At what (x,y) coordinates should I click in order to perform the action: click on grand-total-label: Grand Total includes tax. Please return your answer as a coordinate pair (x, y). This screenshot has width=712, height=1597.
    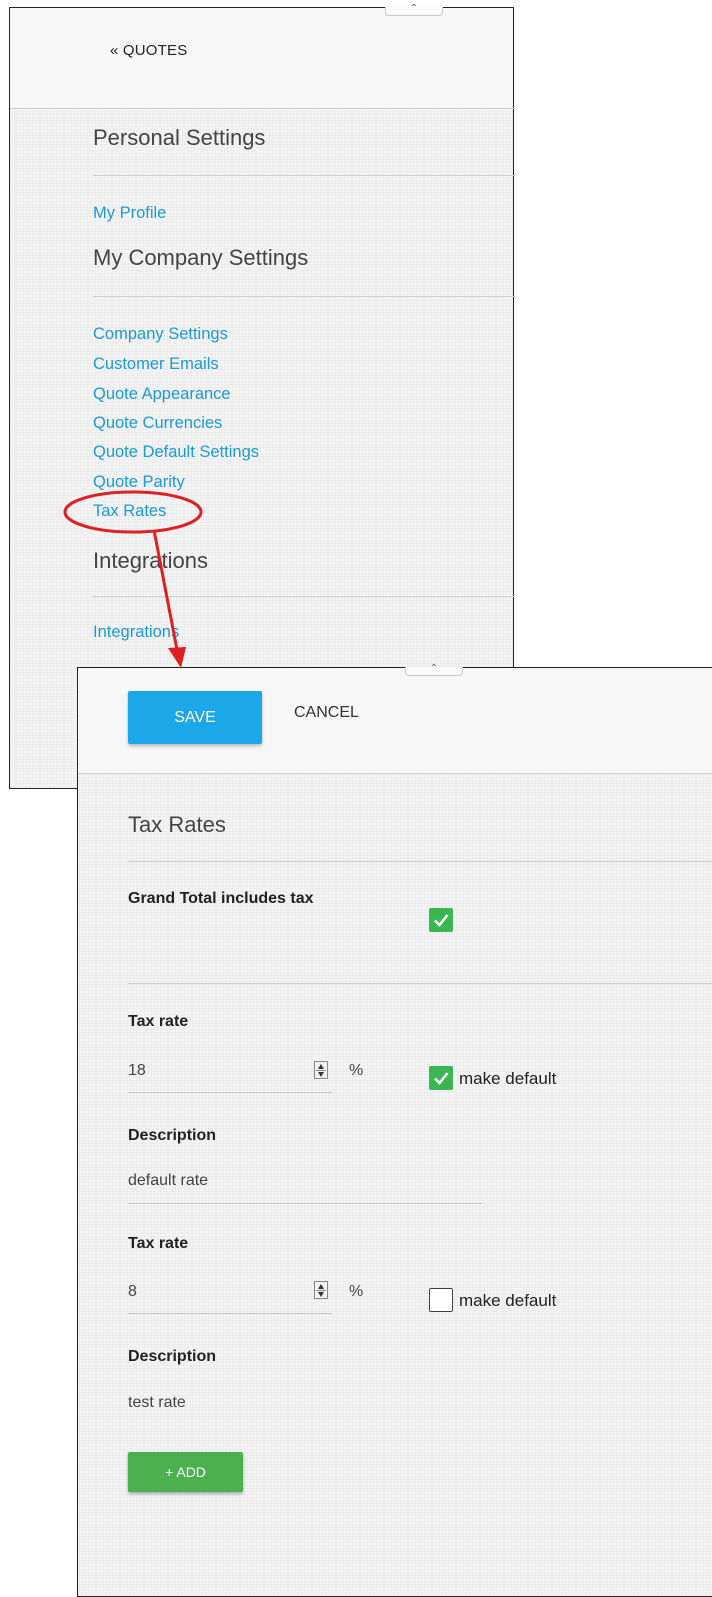
    Looking at the image, I should click on (221, 898).